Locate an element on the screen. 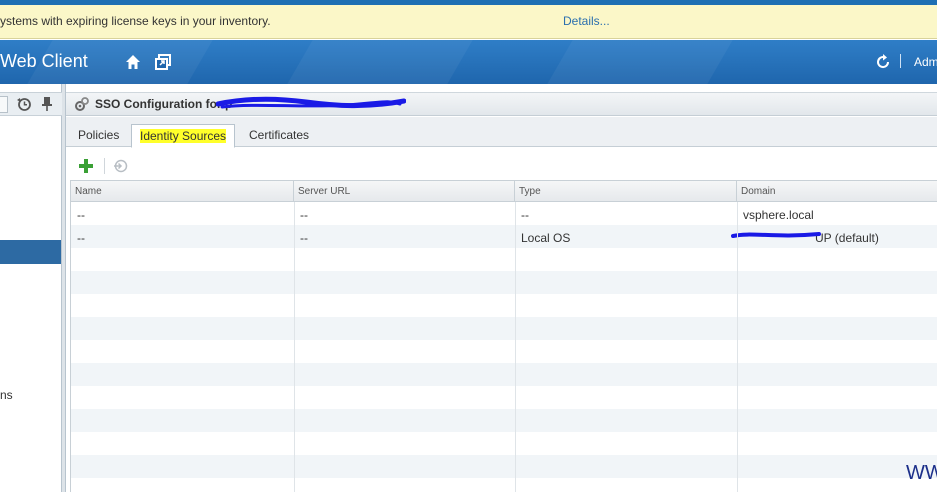  tab-policies: Policies is located at coordinates (98, 135).